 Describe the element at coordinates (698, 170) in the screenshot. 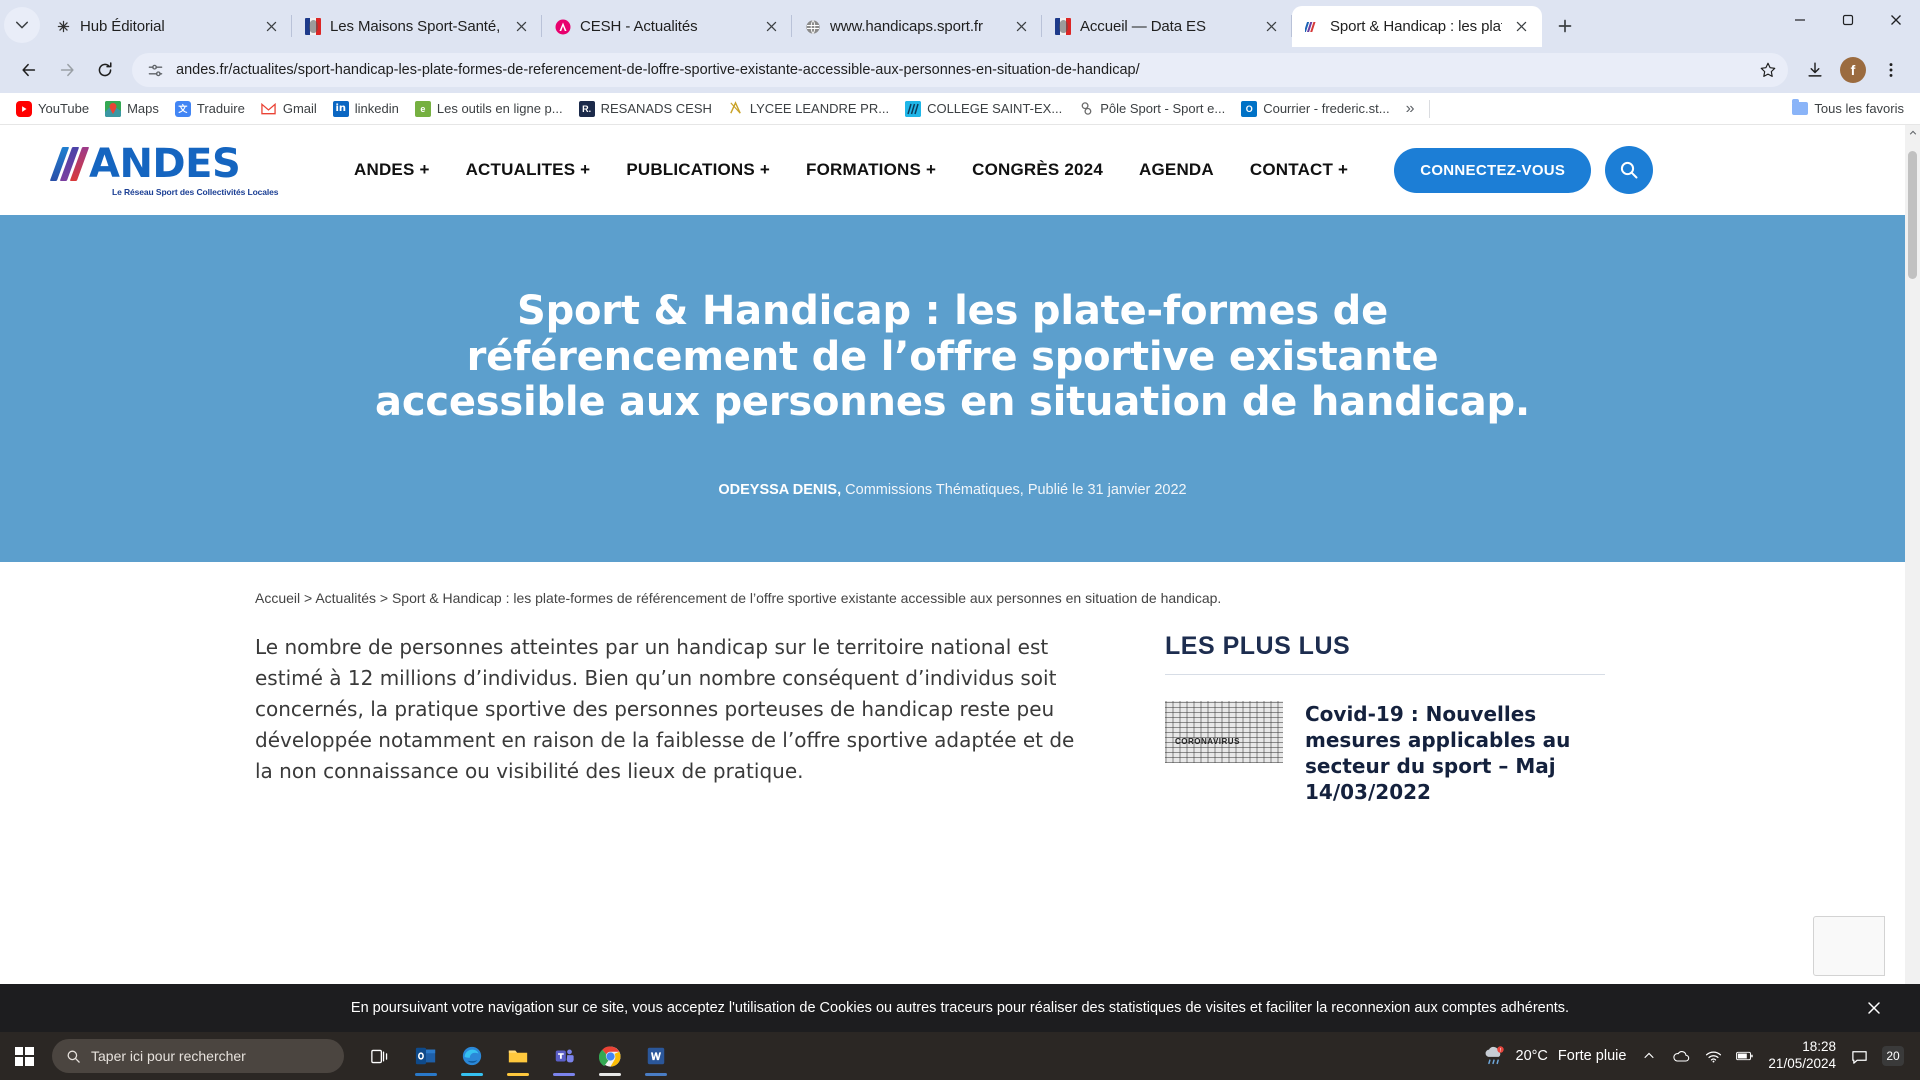

I see `nav-item-publications: PUBLICATIONS +` at that location.